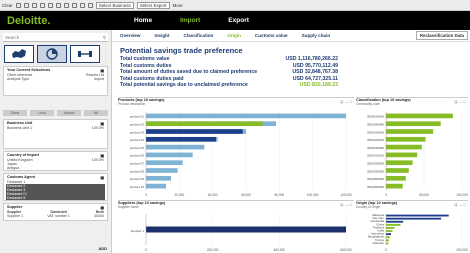 The height and width of the screenshot is (253, 470). What do you see at coordinates (34, 5) in the screenshot?
I see `lock-icon` at bounding box center [34, 5].